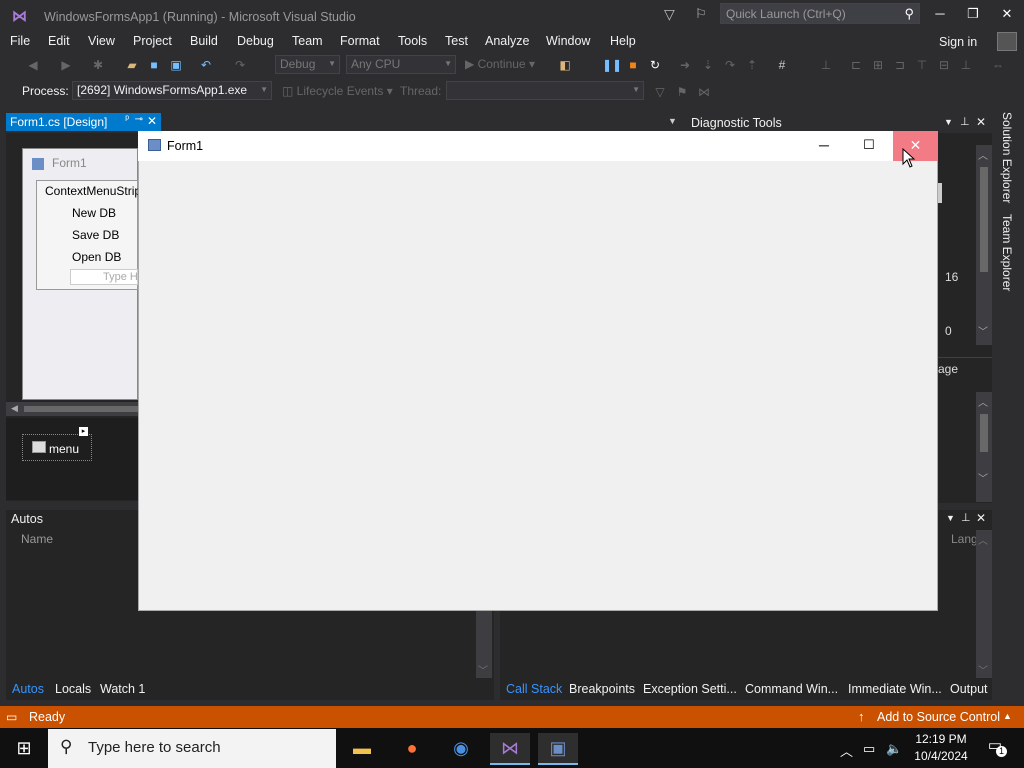  I want to click on step-over-icon: ↷, so click(730, 65).